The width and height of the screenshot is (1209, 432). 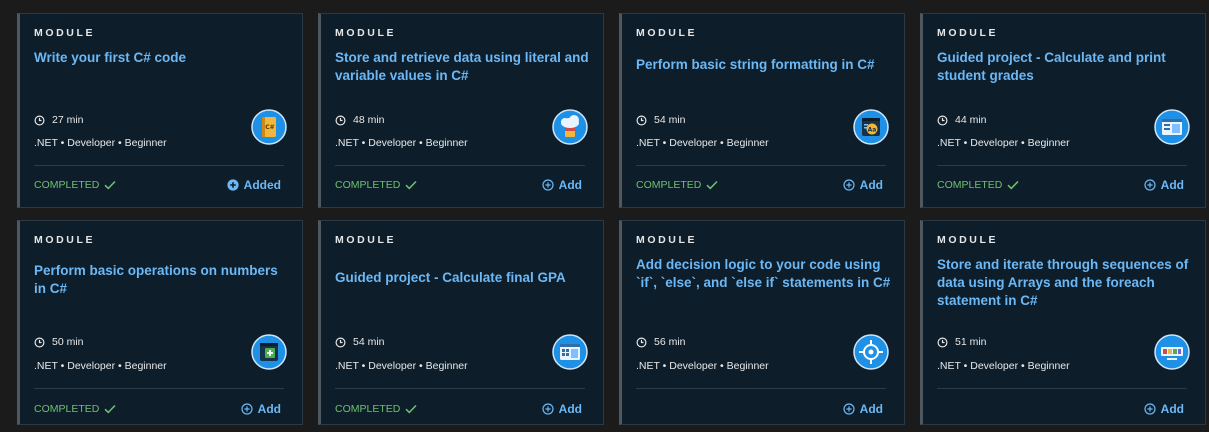 What do you see at coordinates (233, 185) in the screenshot?
I see `added-circle-icon` at bounding box center [233, 185].